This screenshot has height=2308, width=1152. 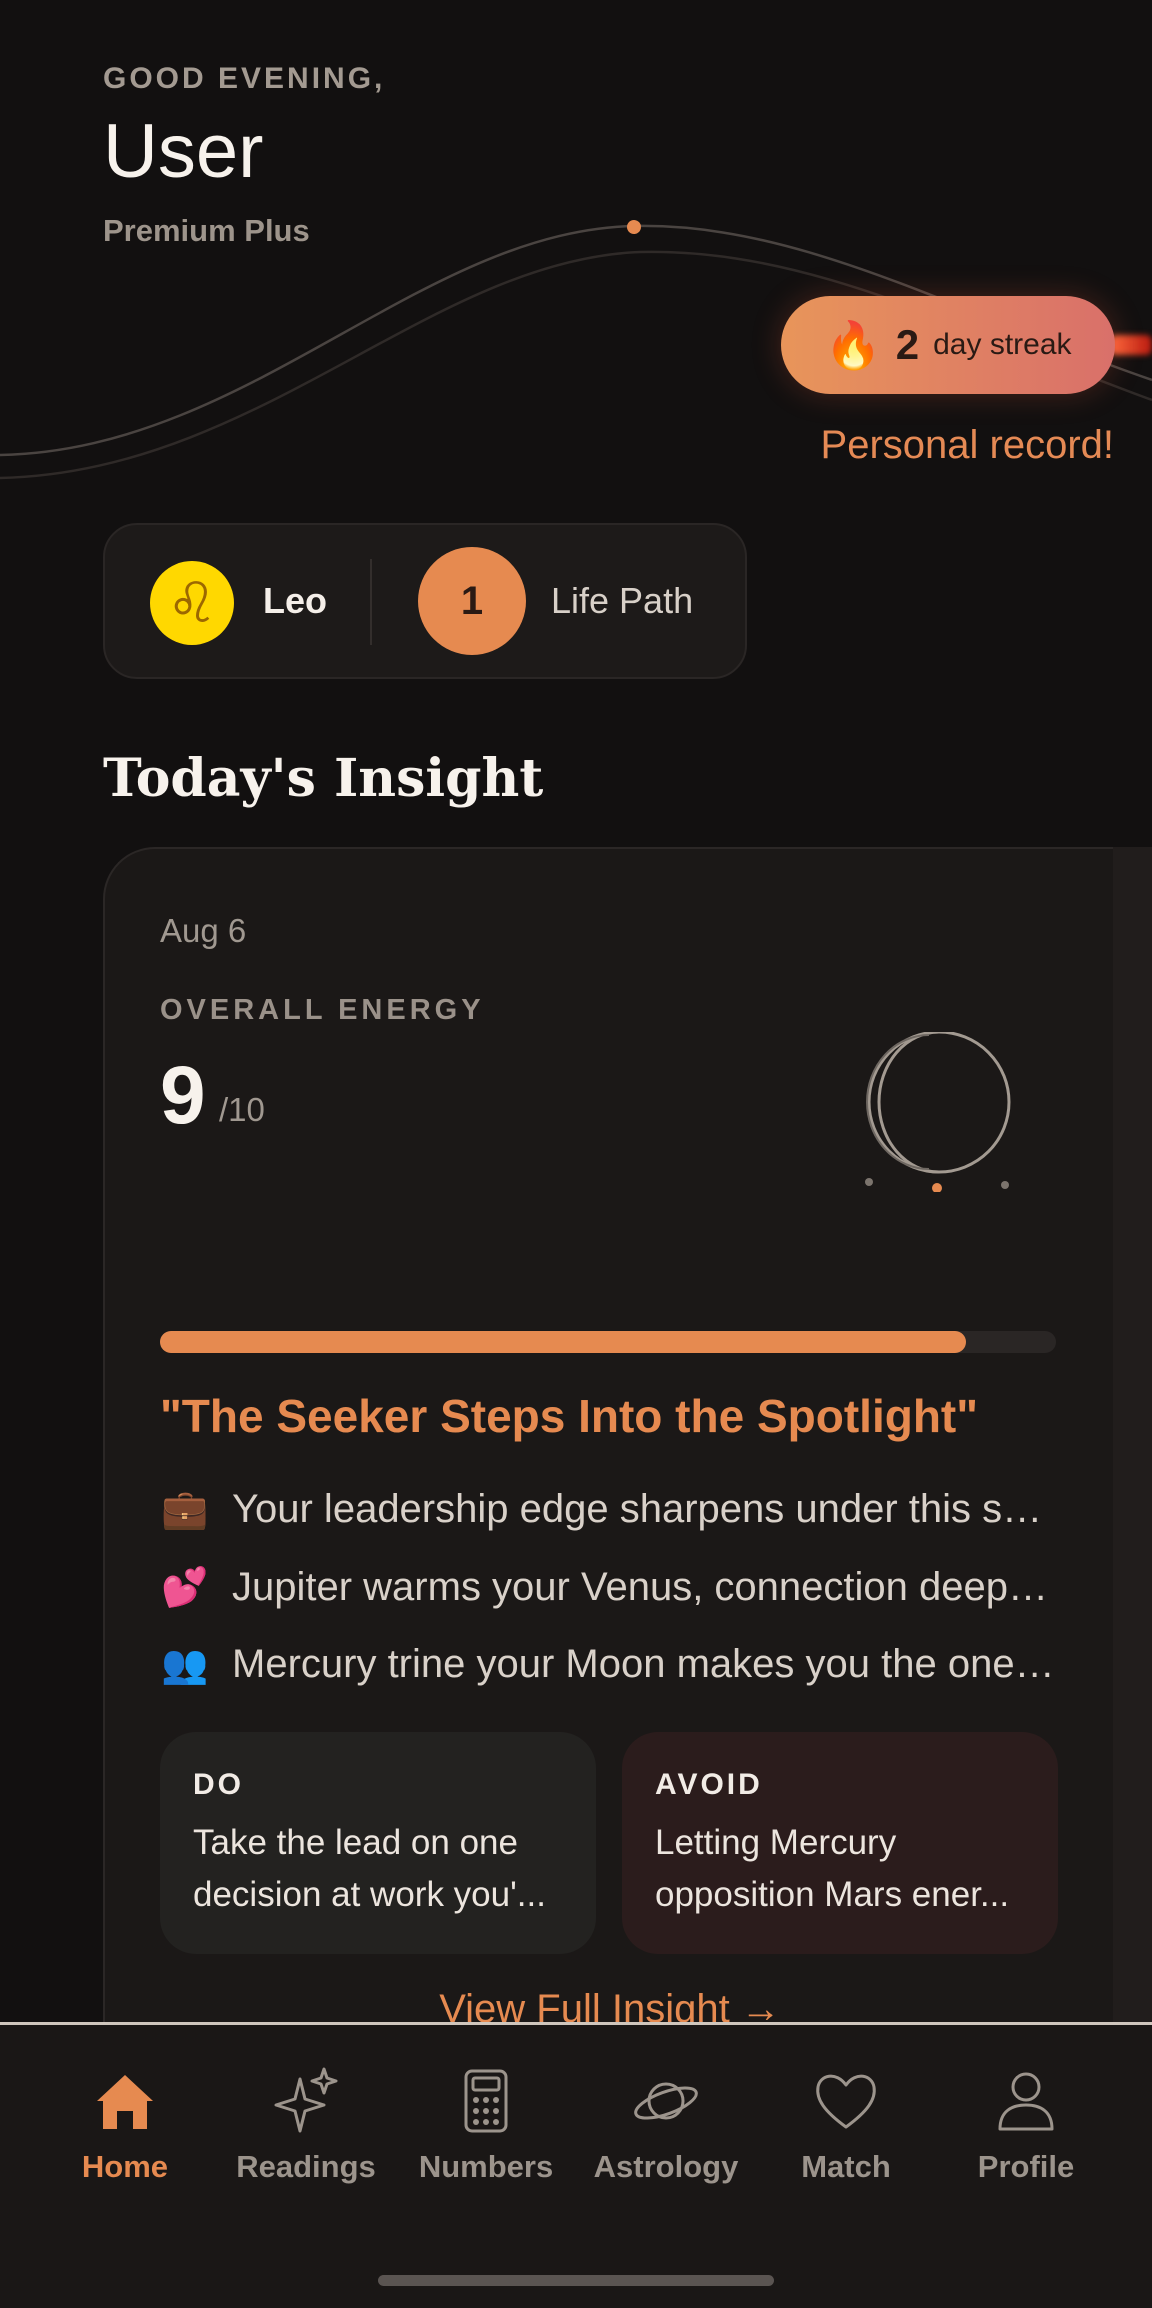 I want to click on tab-astrology: Astrology, so click(x=666, y=2125).